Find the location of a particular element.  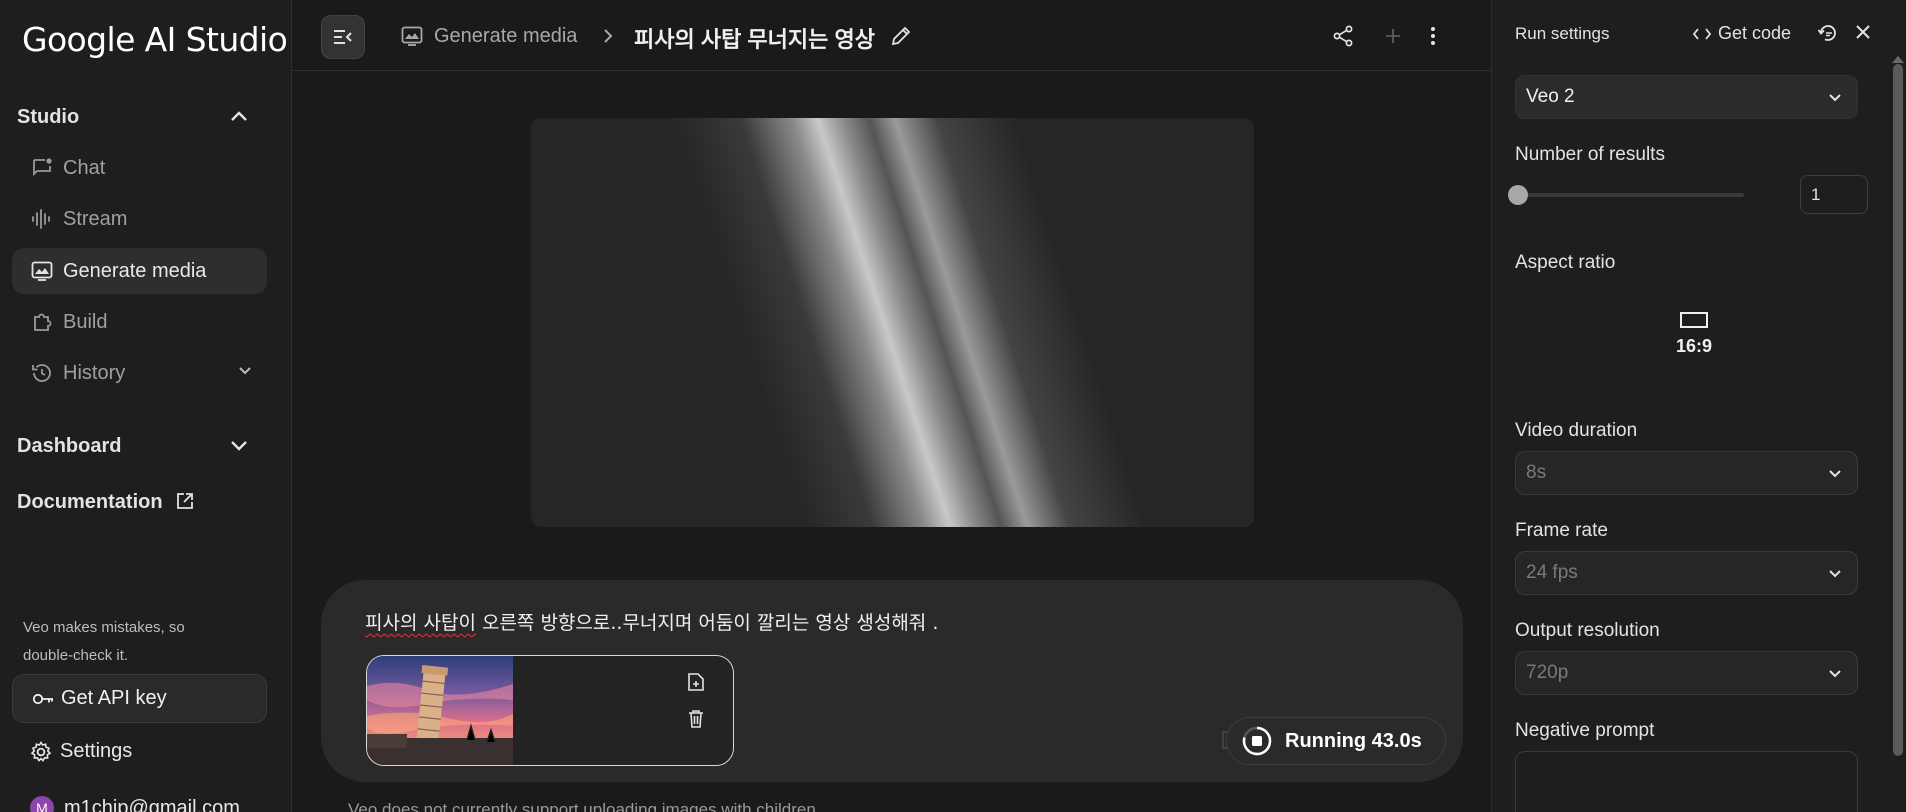

model-select: Veo 2 is located at coordinates (1686, 97).